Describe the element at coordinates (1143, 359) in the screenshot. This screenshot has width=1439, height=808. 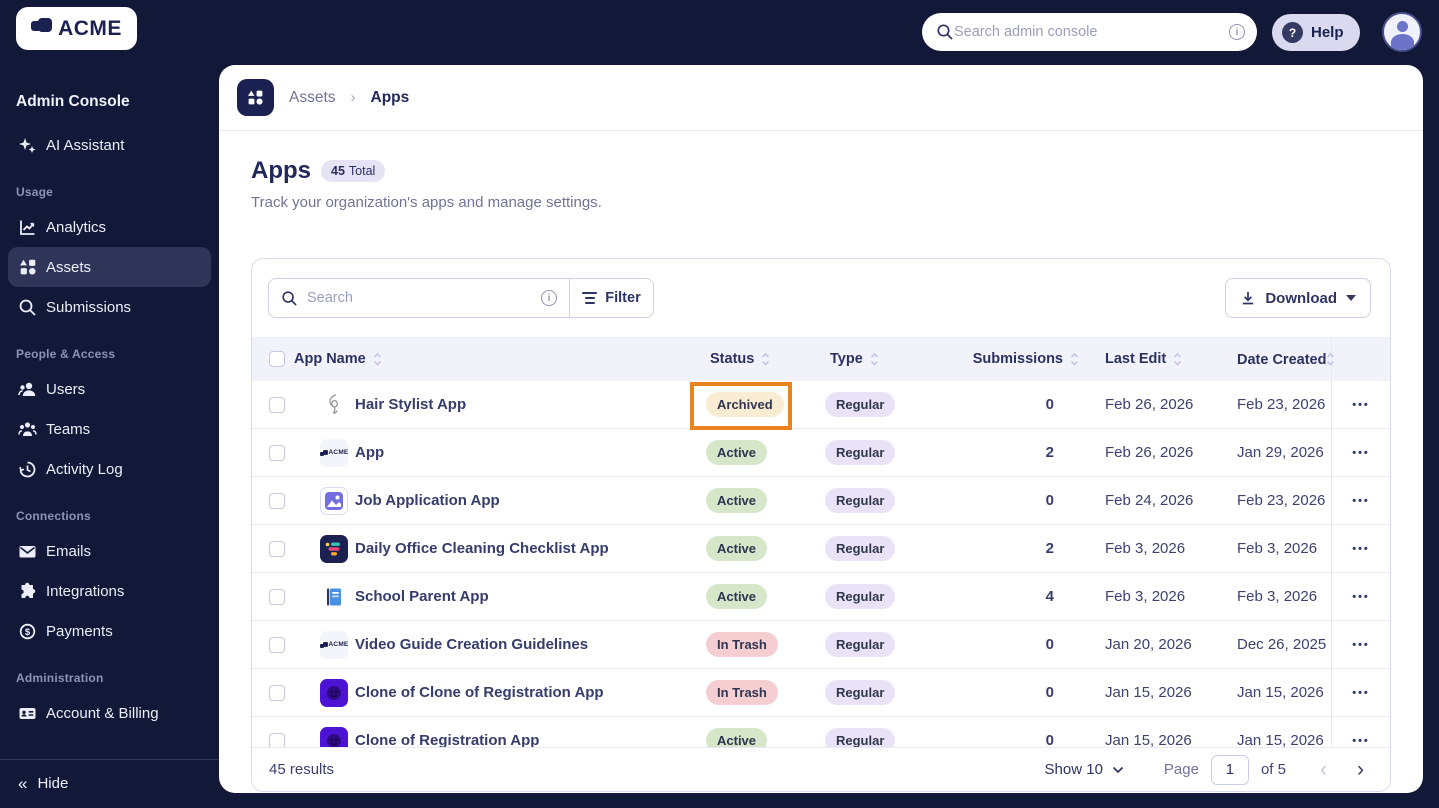
I see `header-last-edit: Last Edit` at that location.